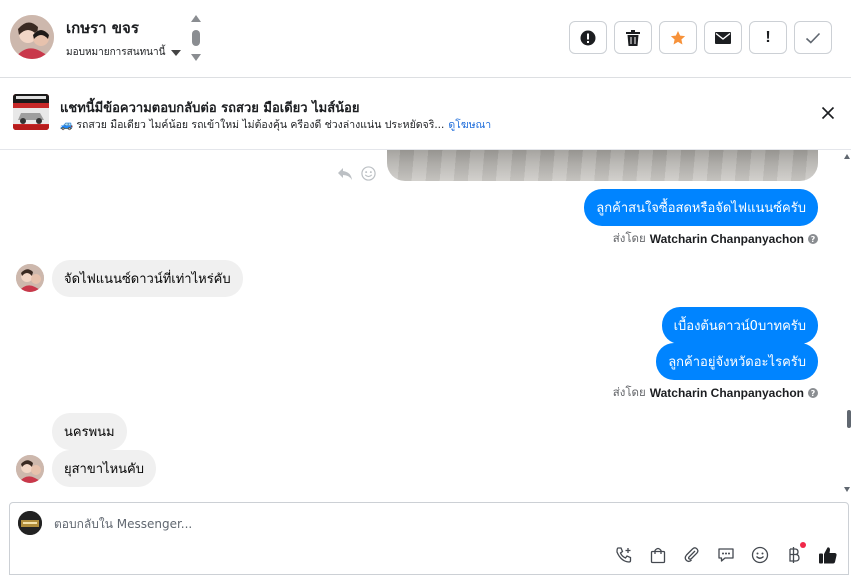 Image resolution: width=851 pixels, height=575 pixels. Describe the element at coordinates (700, 37) in the screenshot. I see `header-actions: !` at that location.